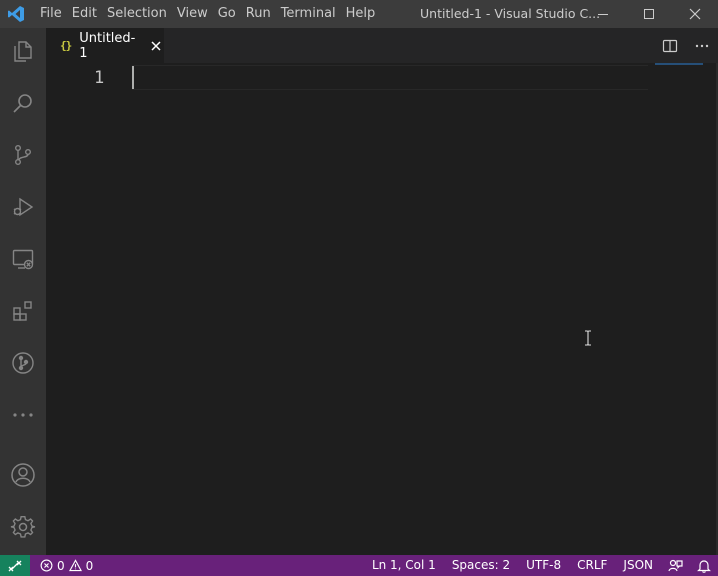 This screenshot has height=576, width=718. I want to click on current-line-highlight, so click(390, 77).